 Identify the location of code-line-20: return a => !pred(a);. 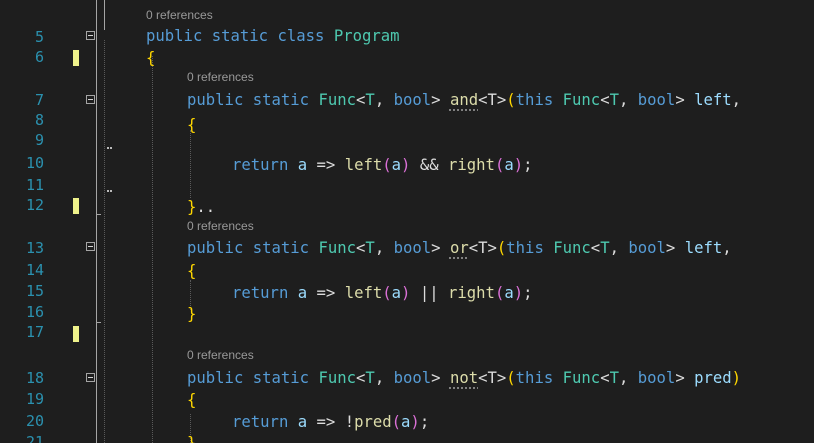
(330, 422).